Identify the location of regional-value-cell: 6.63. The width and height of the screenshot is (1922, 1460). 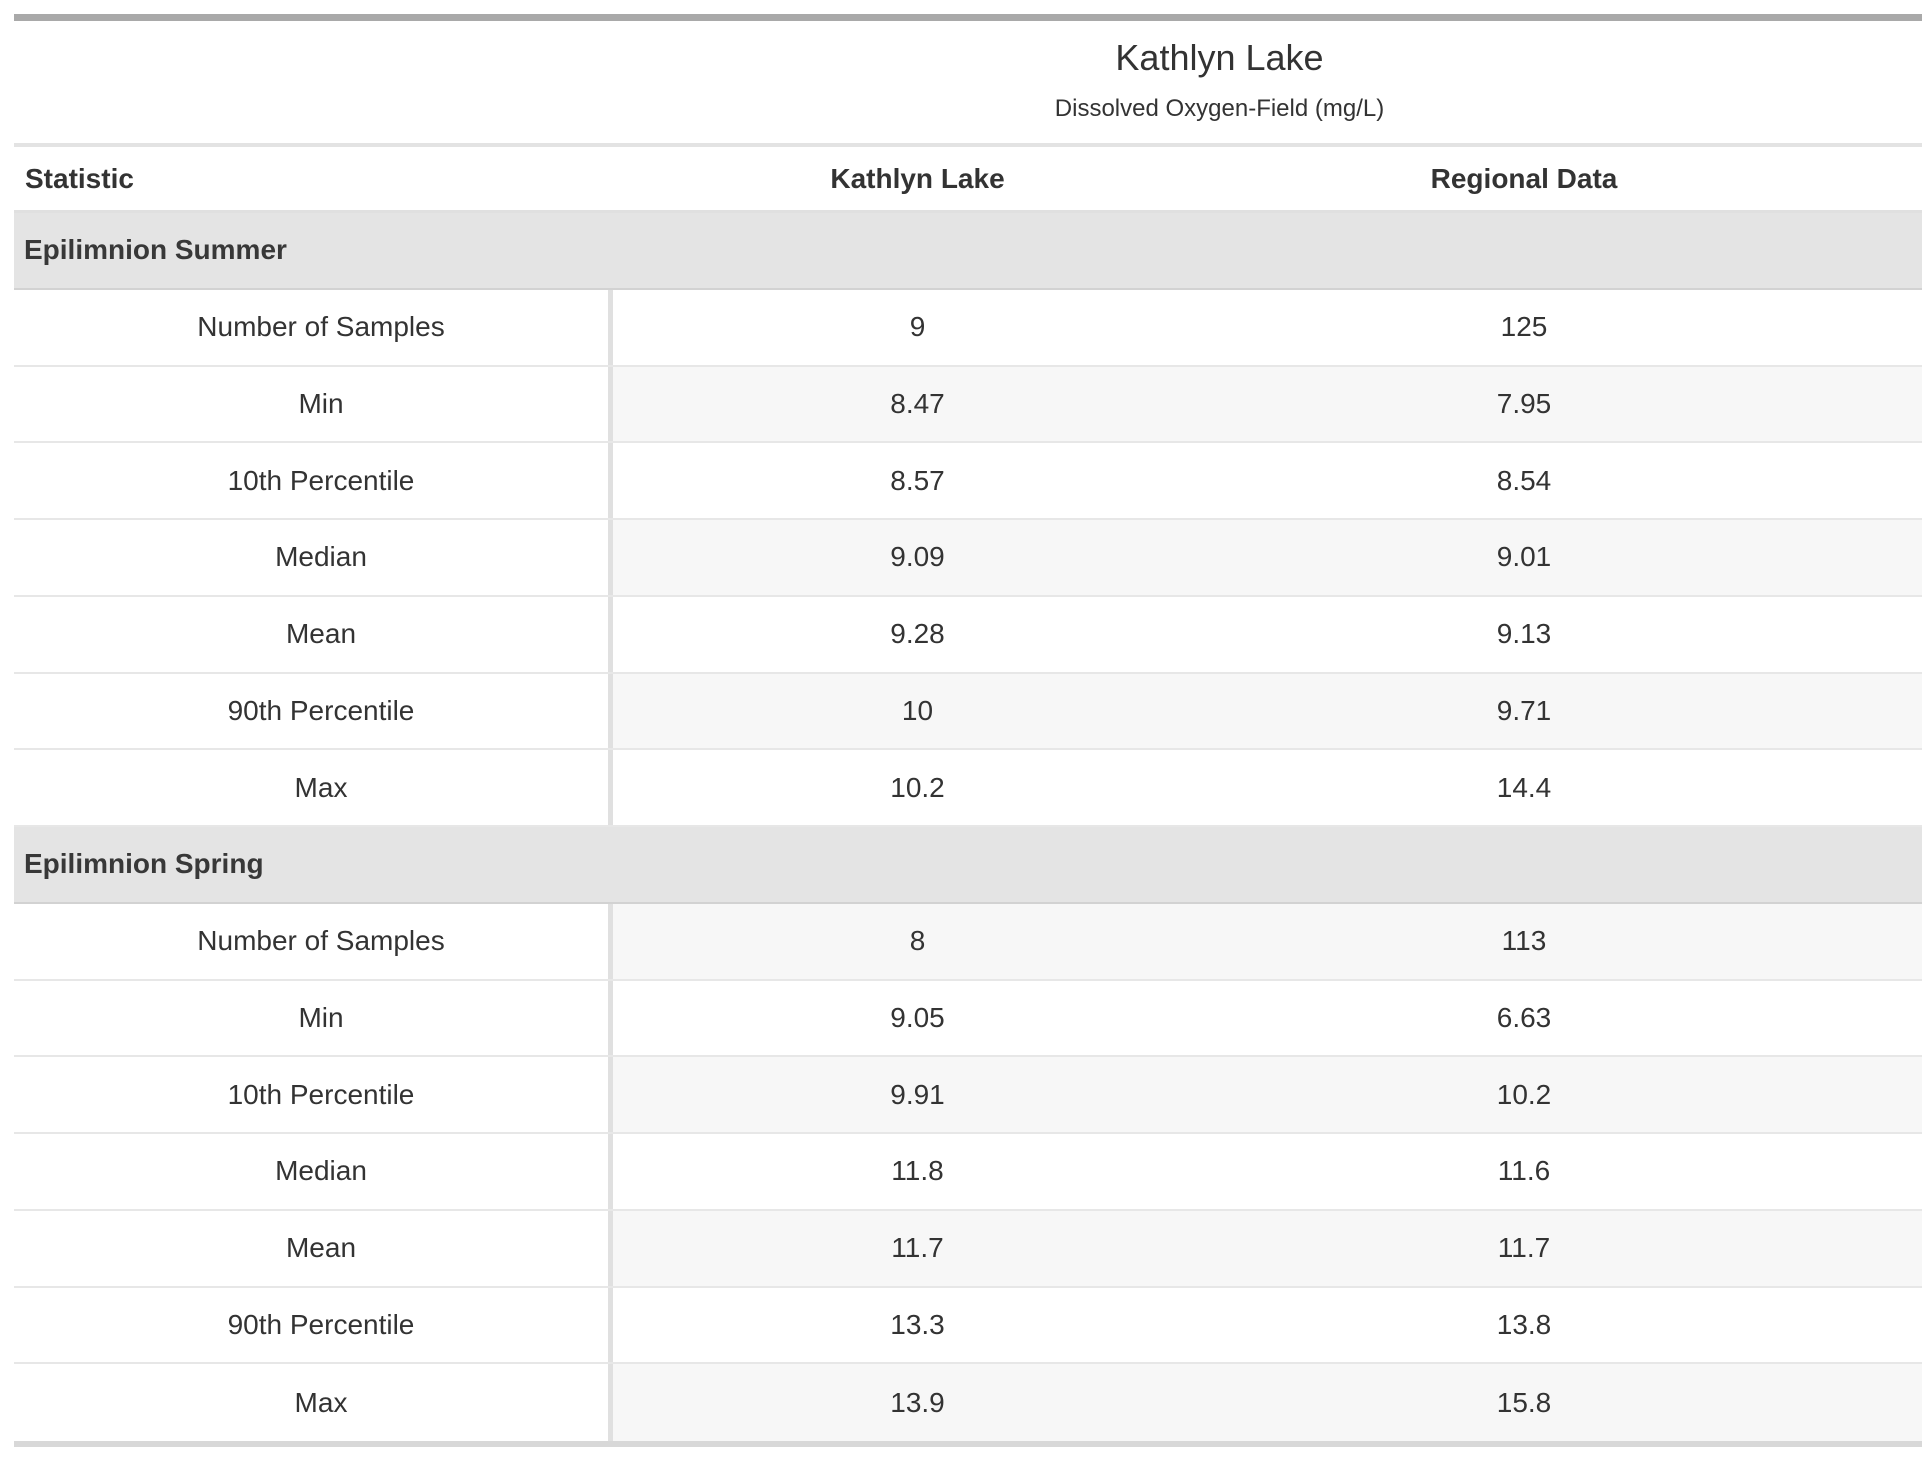
(1524, 1017).